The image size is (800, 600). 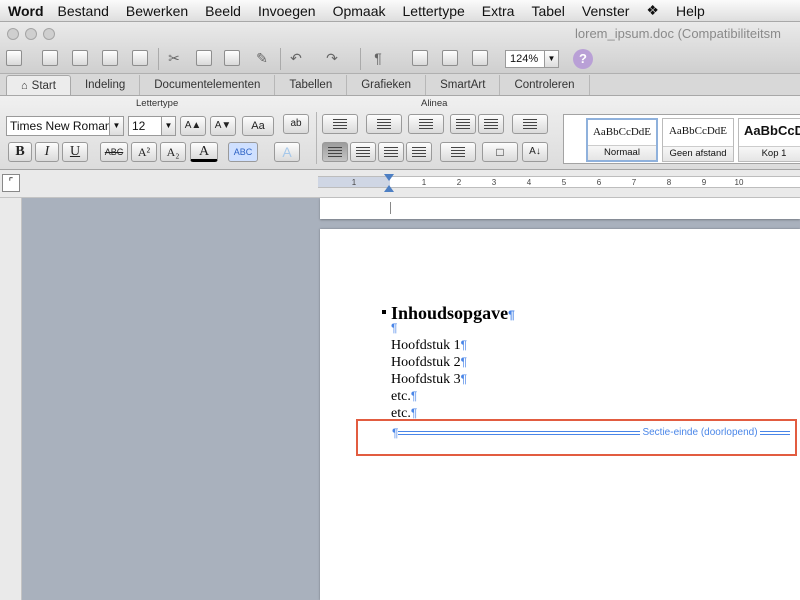 I want to click on show-pilcrow-icon: ¶, so click(x=378, y=58).